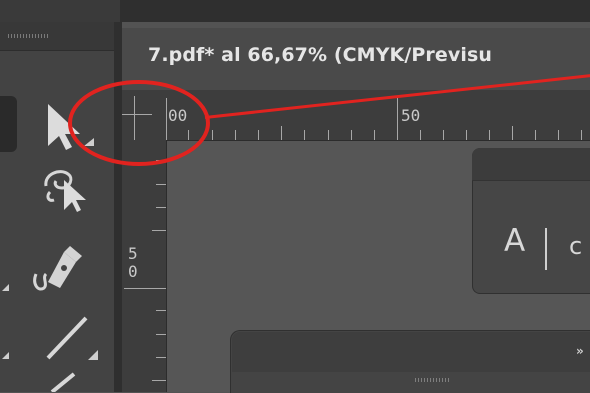 This screenshot has height=393, width=590. Describe the element at coordinates (580, 351) in the screenshot. I see `panel-collapse-button: »` at that location.